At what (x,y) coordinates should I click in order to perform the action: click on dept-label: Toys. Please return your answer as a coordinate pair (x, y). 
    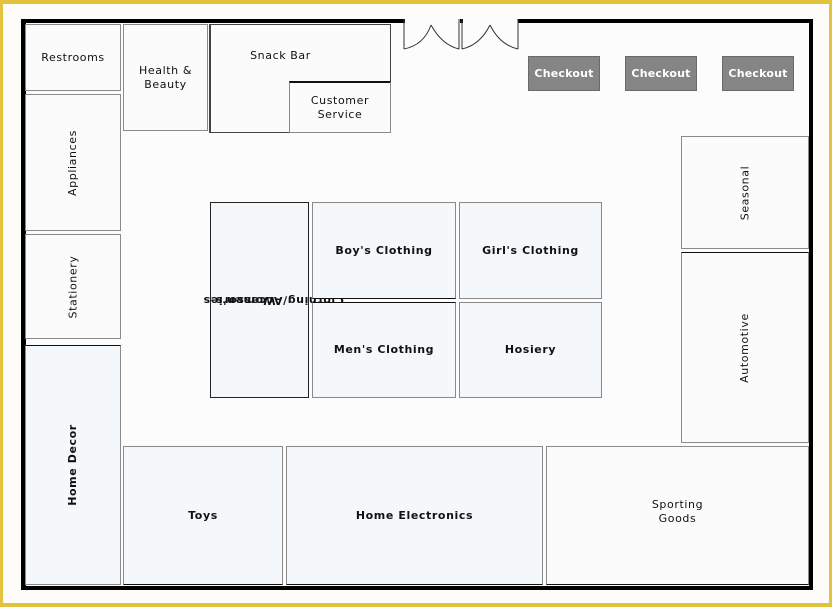
    Looking at the image, I should click on (203, 515).